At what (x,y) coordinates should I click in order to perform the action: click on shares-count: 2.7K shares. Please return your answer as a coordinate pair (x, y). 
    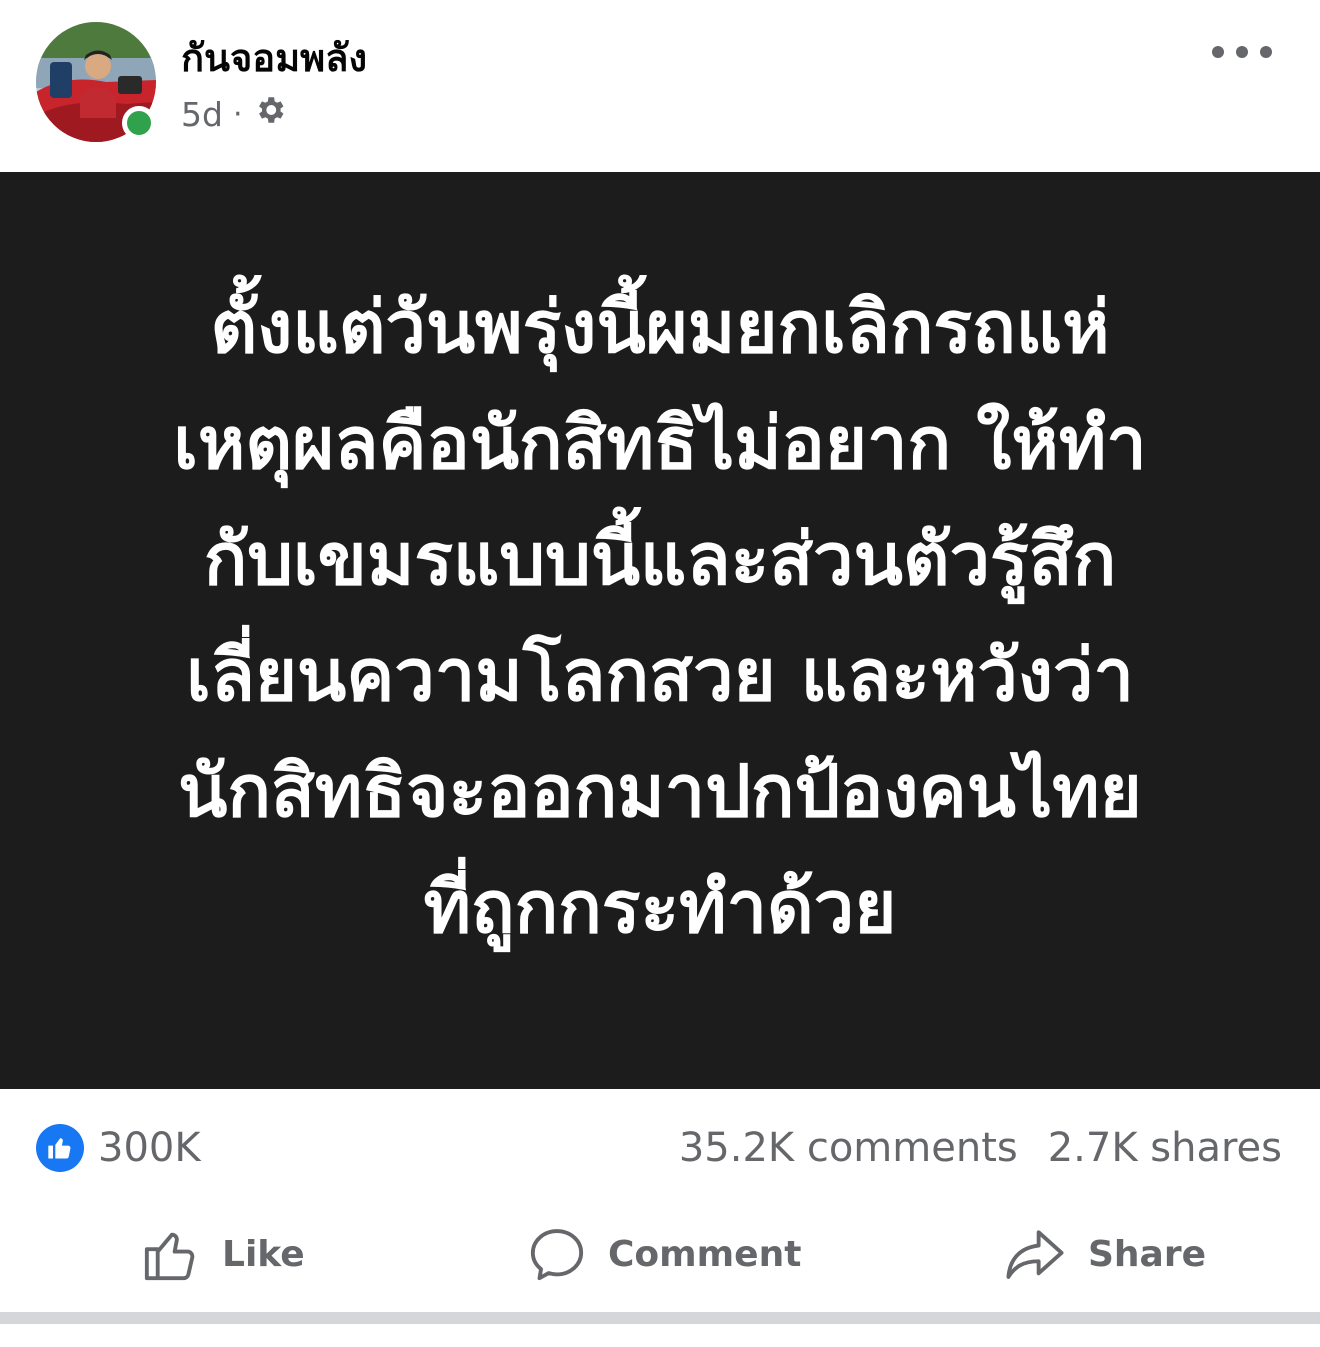
    Looking at the image, I should click on (1165, 1148).